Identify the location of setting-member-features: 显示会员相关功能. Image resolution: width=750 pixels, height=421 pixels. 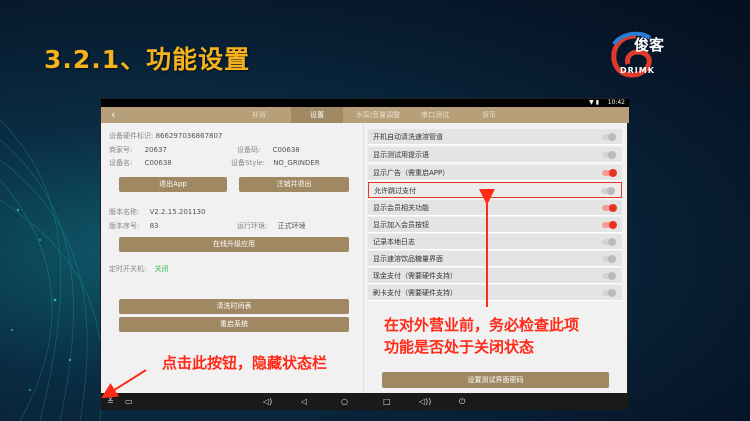
(495, 208).